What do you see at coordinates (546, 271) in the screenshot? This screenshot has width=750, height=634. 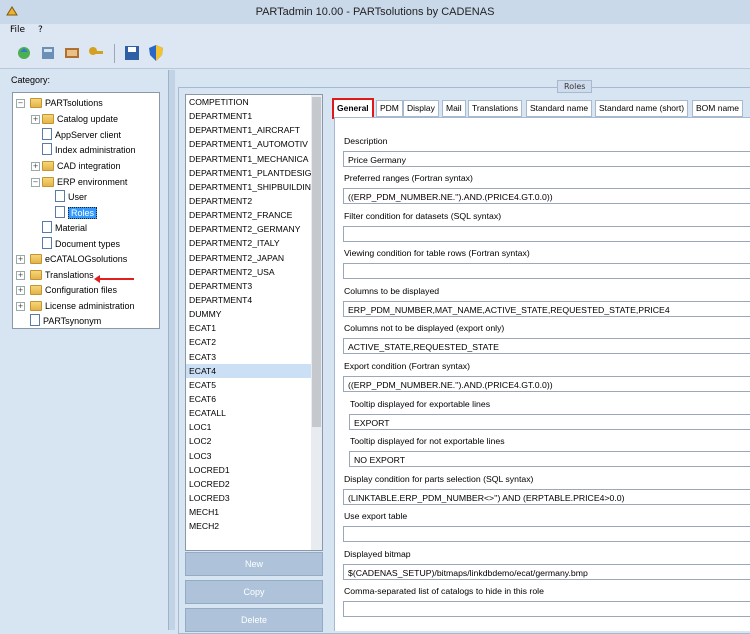 I see `viewing-condition-field` at bounding box center [546, 271].